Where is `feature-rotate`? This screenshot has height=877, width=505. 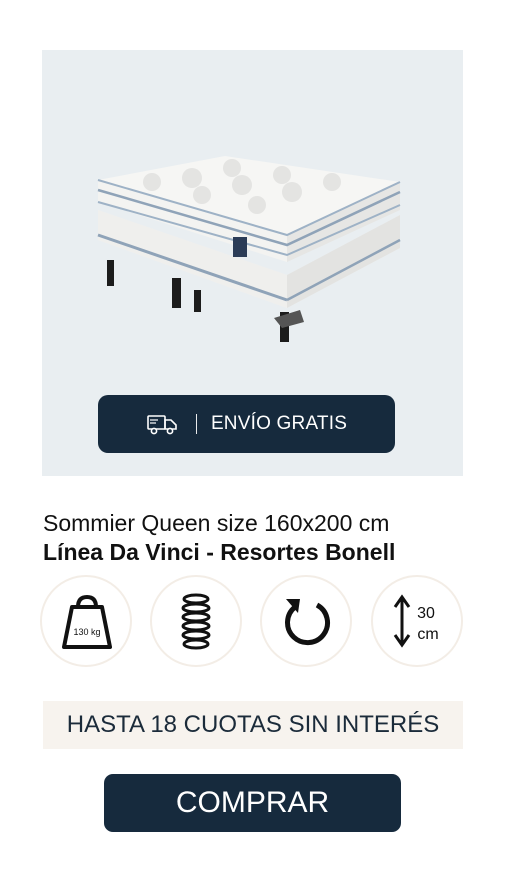
feature-rotate is located at coordinates (306, 621).